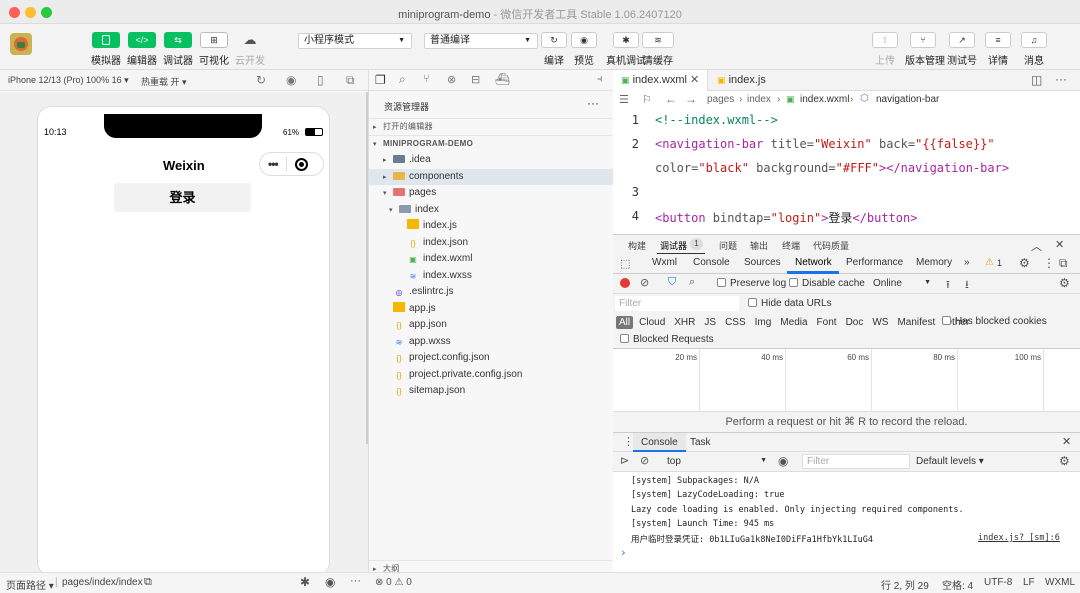 The image size is (1080, 593). I want to click on type-filter-css: CSS, so click(735, 322).